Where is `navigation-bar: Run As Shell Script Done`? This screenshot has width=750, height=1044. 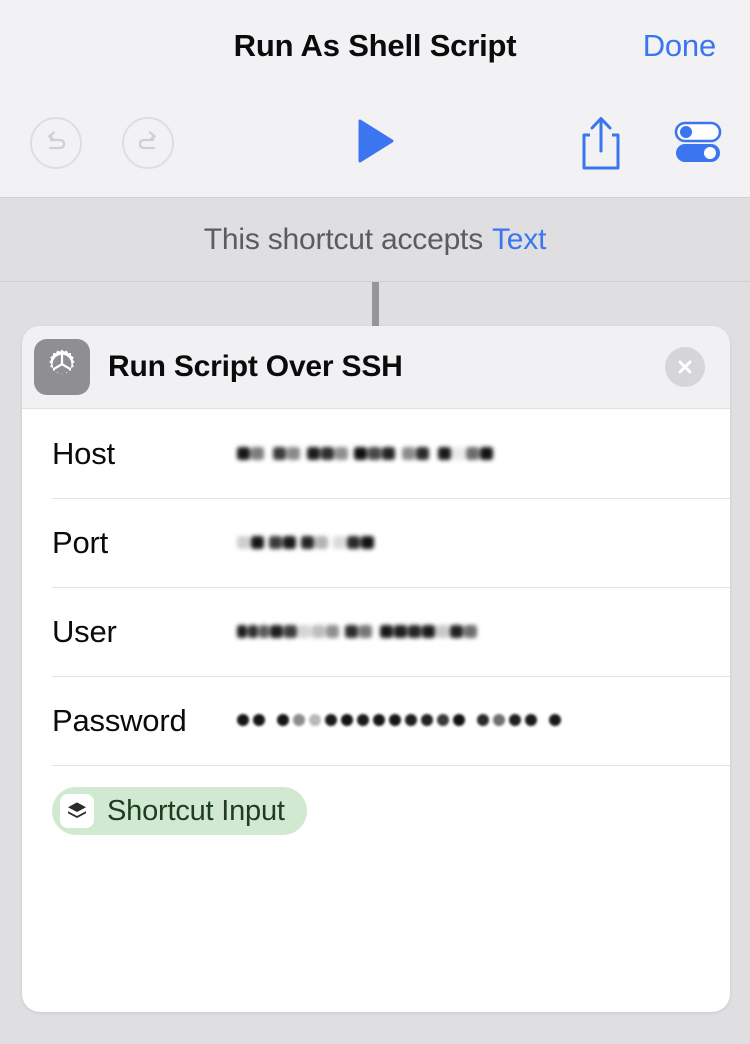
navigation-bar: Run As Shell Script Done is located at coordinates (375, 47).